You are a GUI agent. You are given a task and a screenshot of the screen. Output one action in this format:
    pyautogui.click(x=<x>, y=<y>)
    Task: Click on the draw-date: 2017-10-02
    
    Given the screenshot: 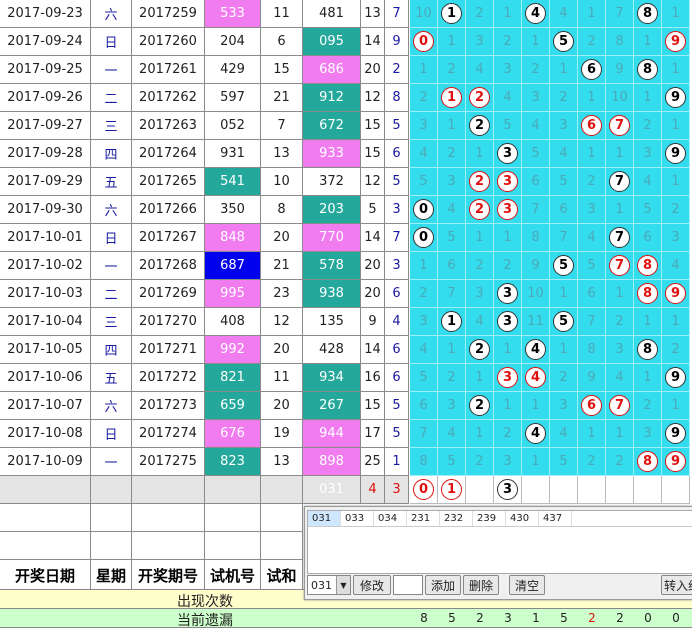 What is the action you would take?
    pyautogui.click(x=45, y=266)
    